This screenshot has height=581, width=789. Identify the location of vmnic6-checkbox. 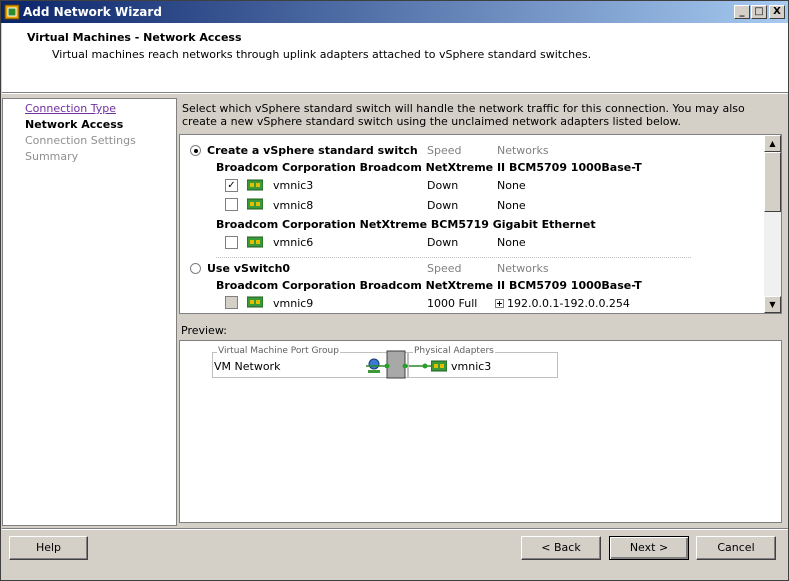
(231, 242).